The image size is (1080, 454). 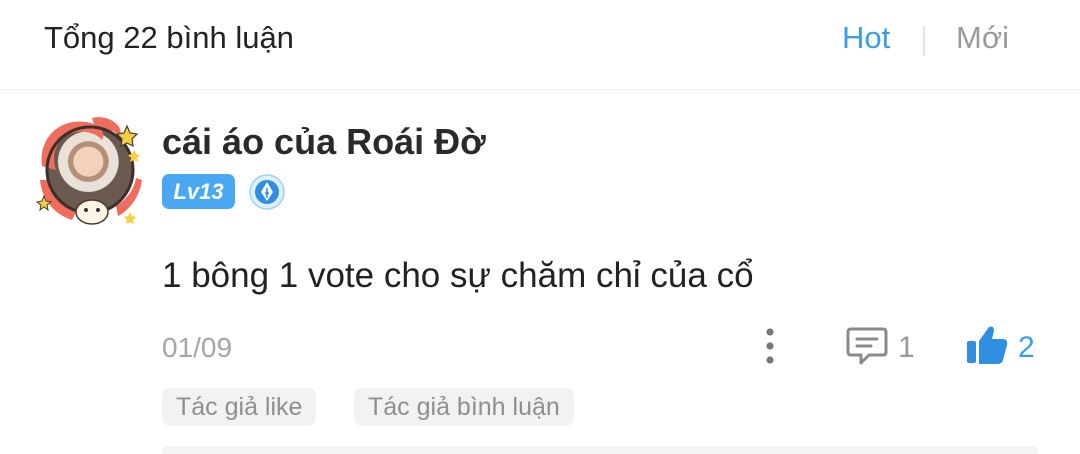 What do you see at coordinates (267, 192) in the screenshot?
I see `pen-badge-icon` at bounding box center [267, 192].